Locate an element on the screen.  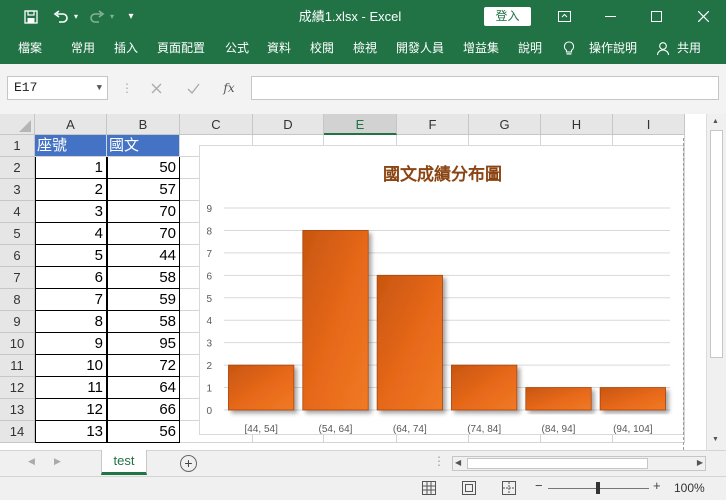
row-header-7: 7 is located at coordinates (17, 278).